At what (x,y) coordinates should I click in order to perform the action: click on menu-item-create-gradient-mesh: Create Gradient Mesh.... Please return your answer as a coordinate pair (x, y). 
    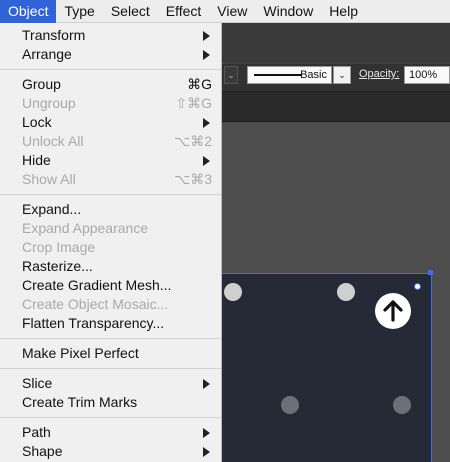
    Looking at the image, I should click on (110, 285).